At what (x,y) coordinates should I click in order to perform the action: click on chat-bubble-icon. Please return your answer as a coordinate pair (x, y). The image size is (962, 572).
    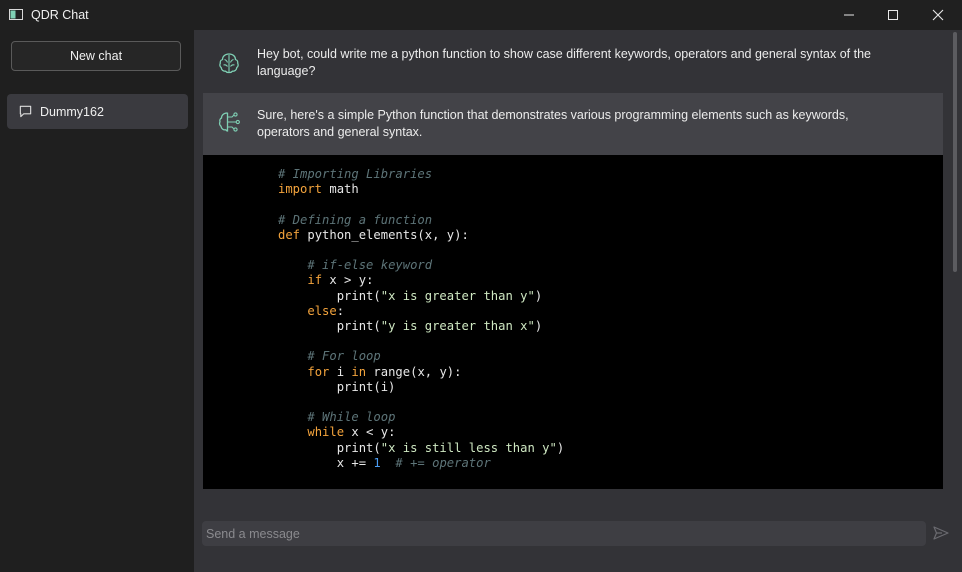
    Looking at the image, I should click on (25, 111).